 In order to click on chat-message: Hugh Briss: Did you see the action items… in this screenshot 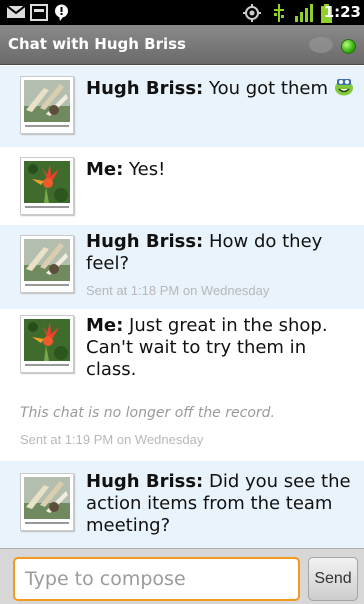, I will do `click(182, 504)`.